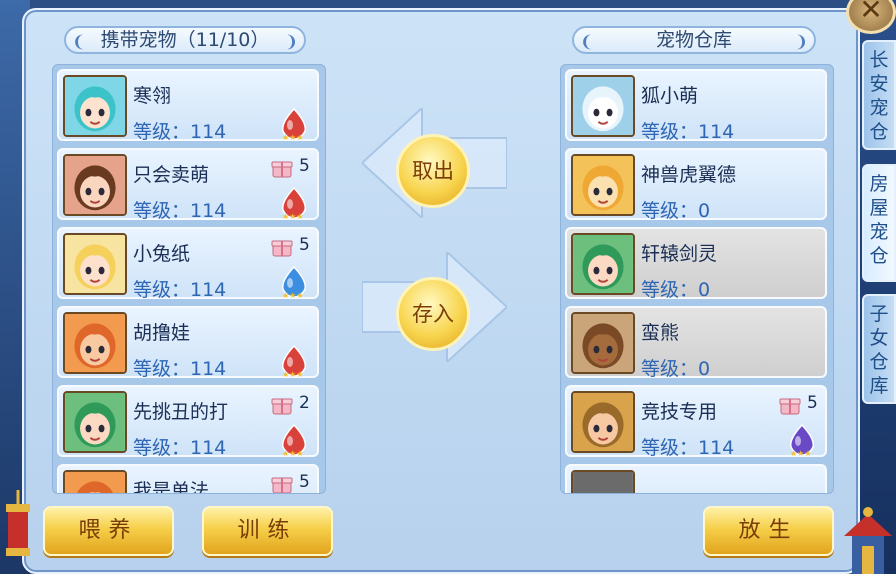 This screenshot has width=896, height=574. Describe the element at coordinates (188, 479) in the screenshot. I see `pet-list-item: 我是单法 5` at that location.